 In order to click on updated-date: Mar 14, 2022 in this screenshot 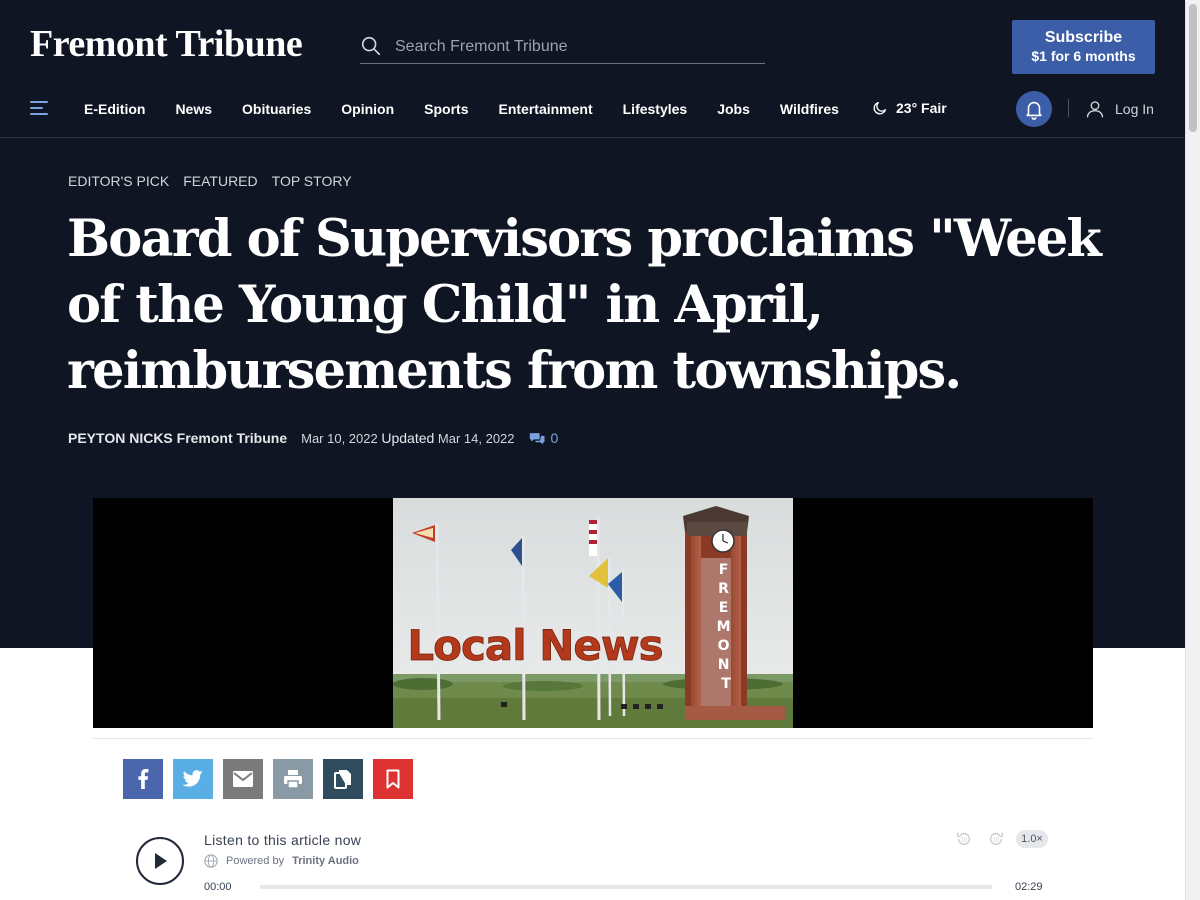, I will do `click(476, 438)`.